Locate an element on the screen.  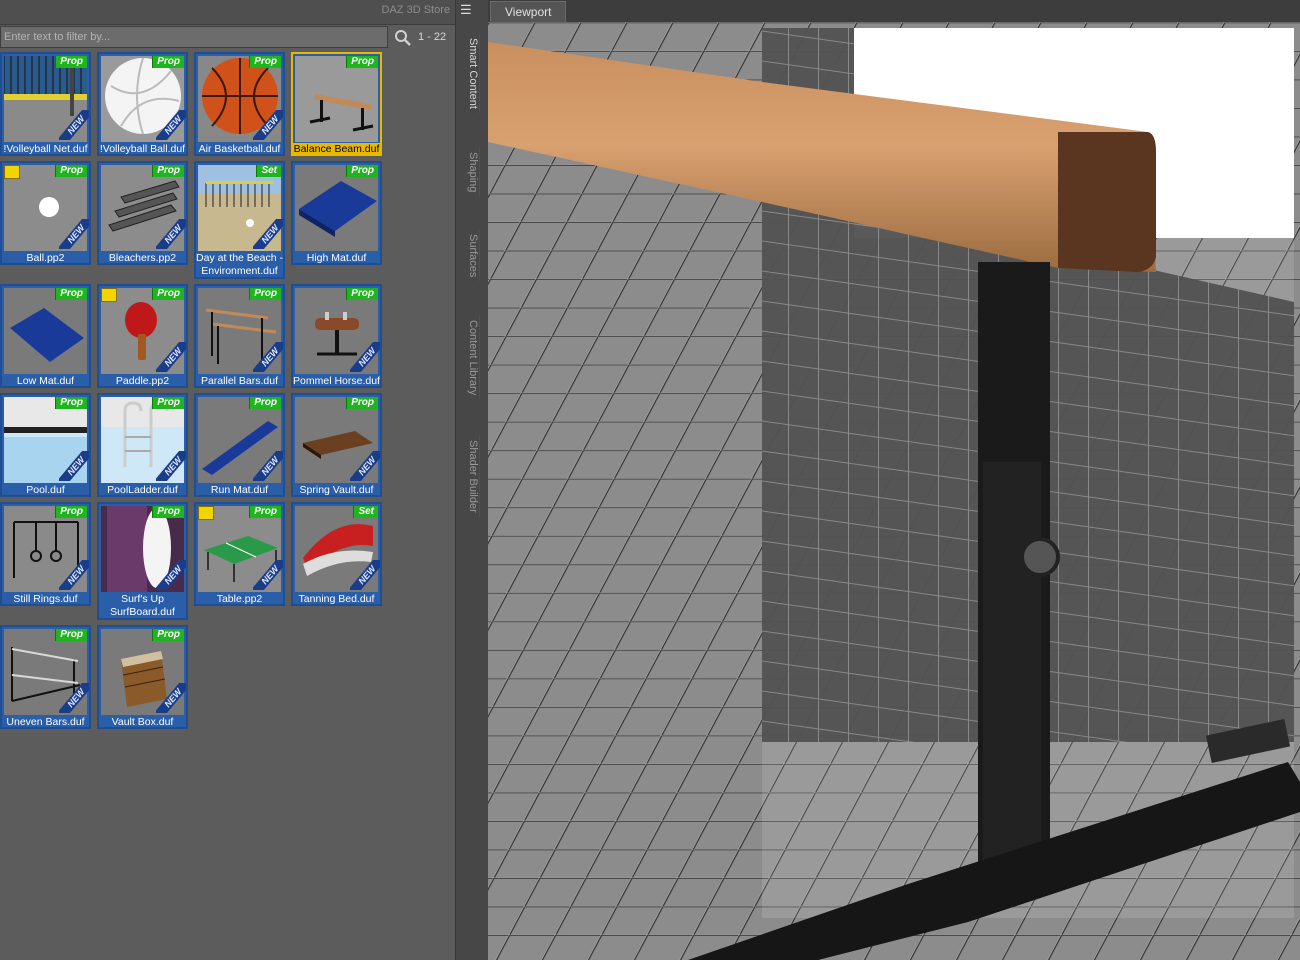
store-bar: DAZ 3D Store is located at coordinates (227, 12).